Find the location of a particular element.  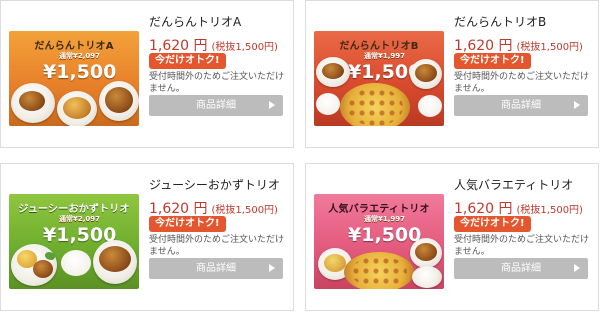

product-image: だんらんトリオA 通常¥2,097 ¥1,500 is located at coordinates (74, 78).